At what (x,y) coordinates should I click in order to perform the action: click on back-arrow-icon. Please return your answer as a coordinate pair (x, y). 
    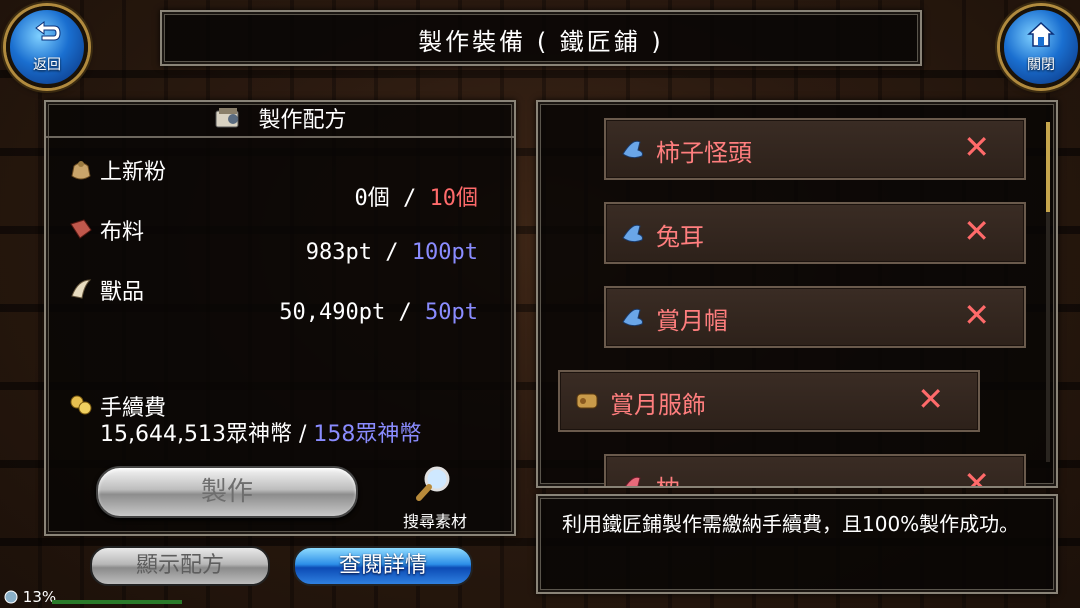
    Looking at the image, I should click on (48, 31).